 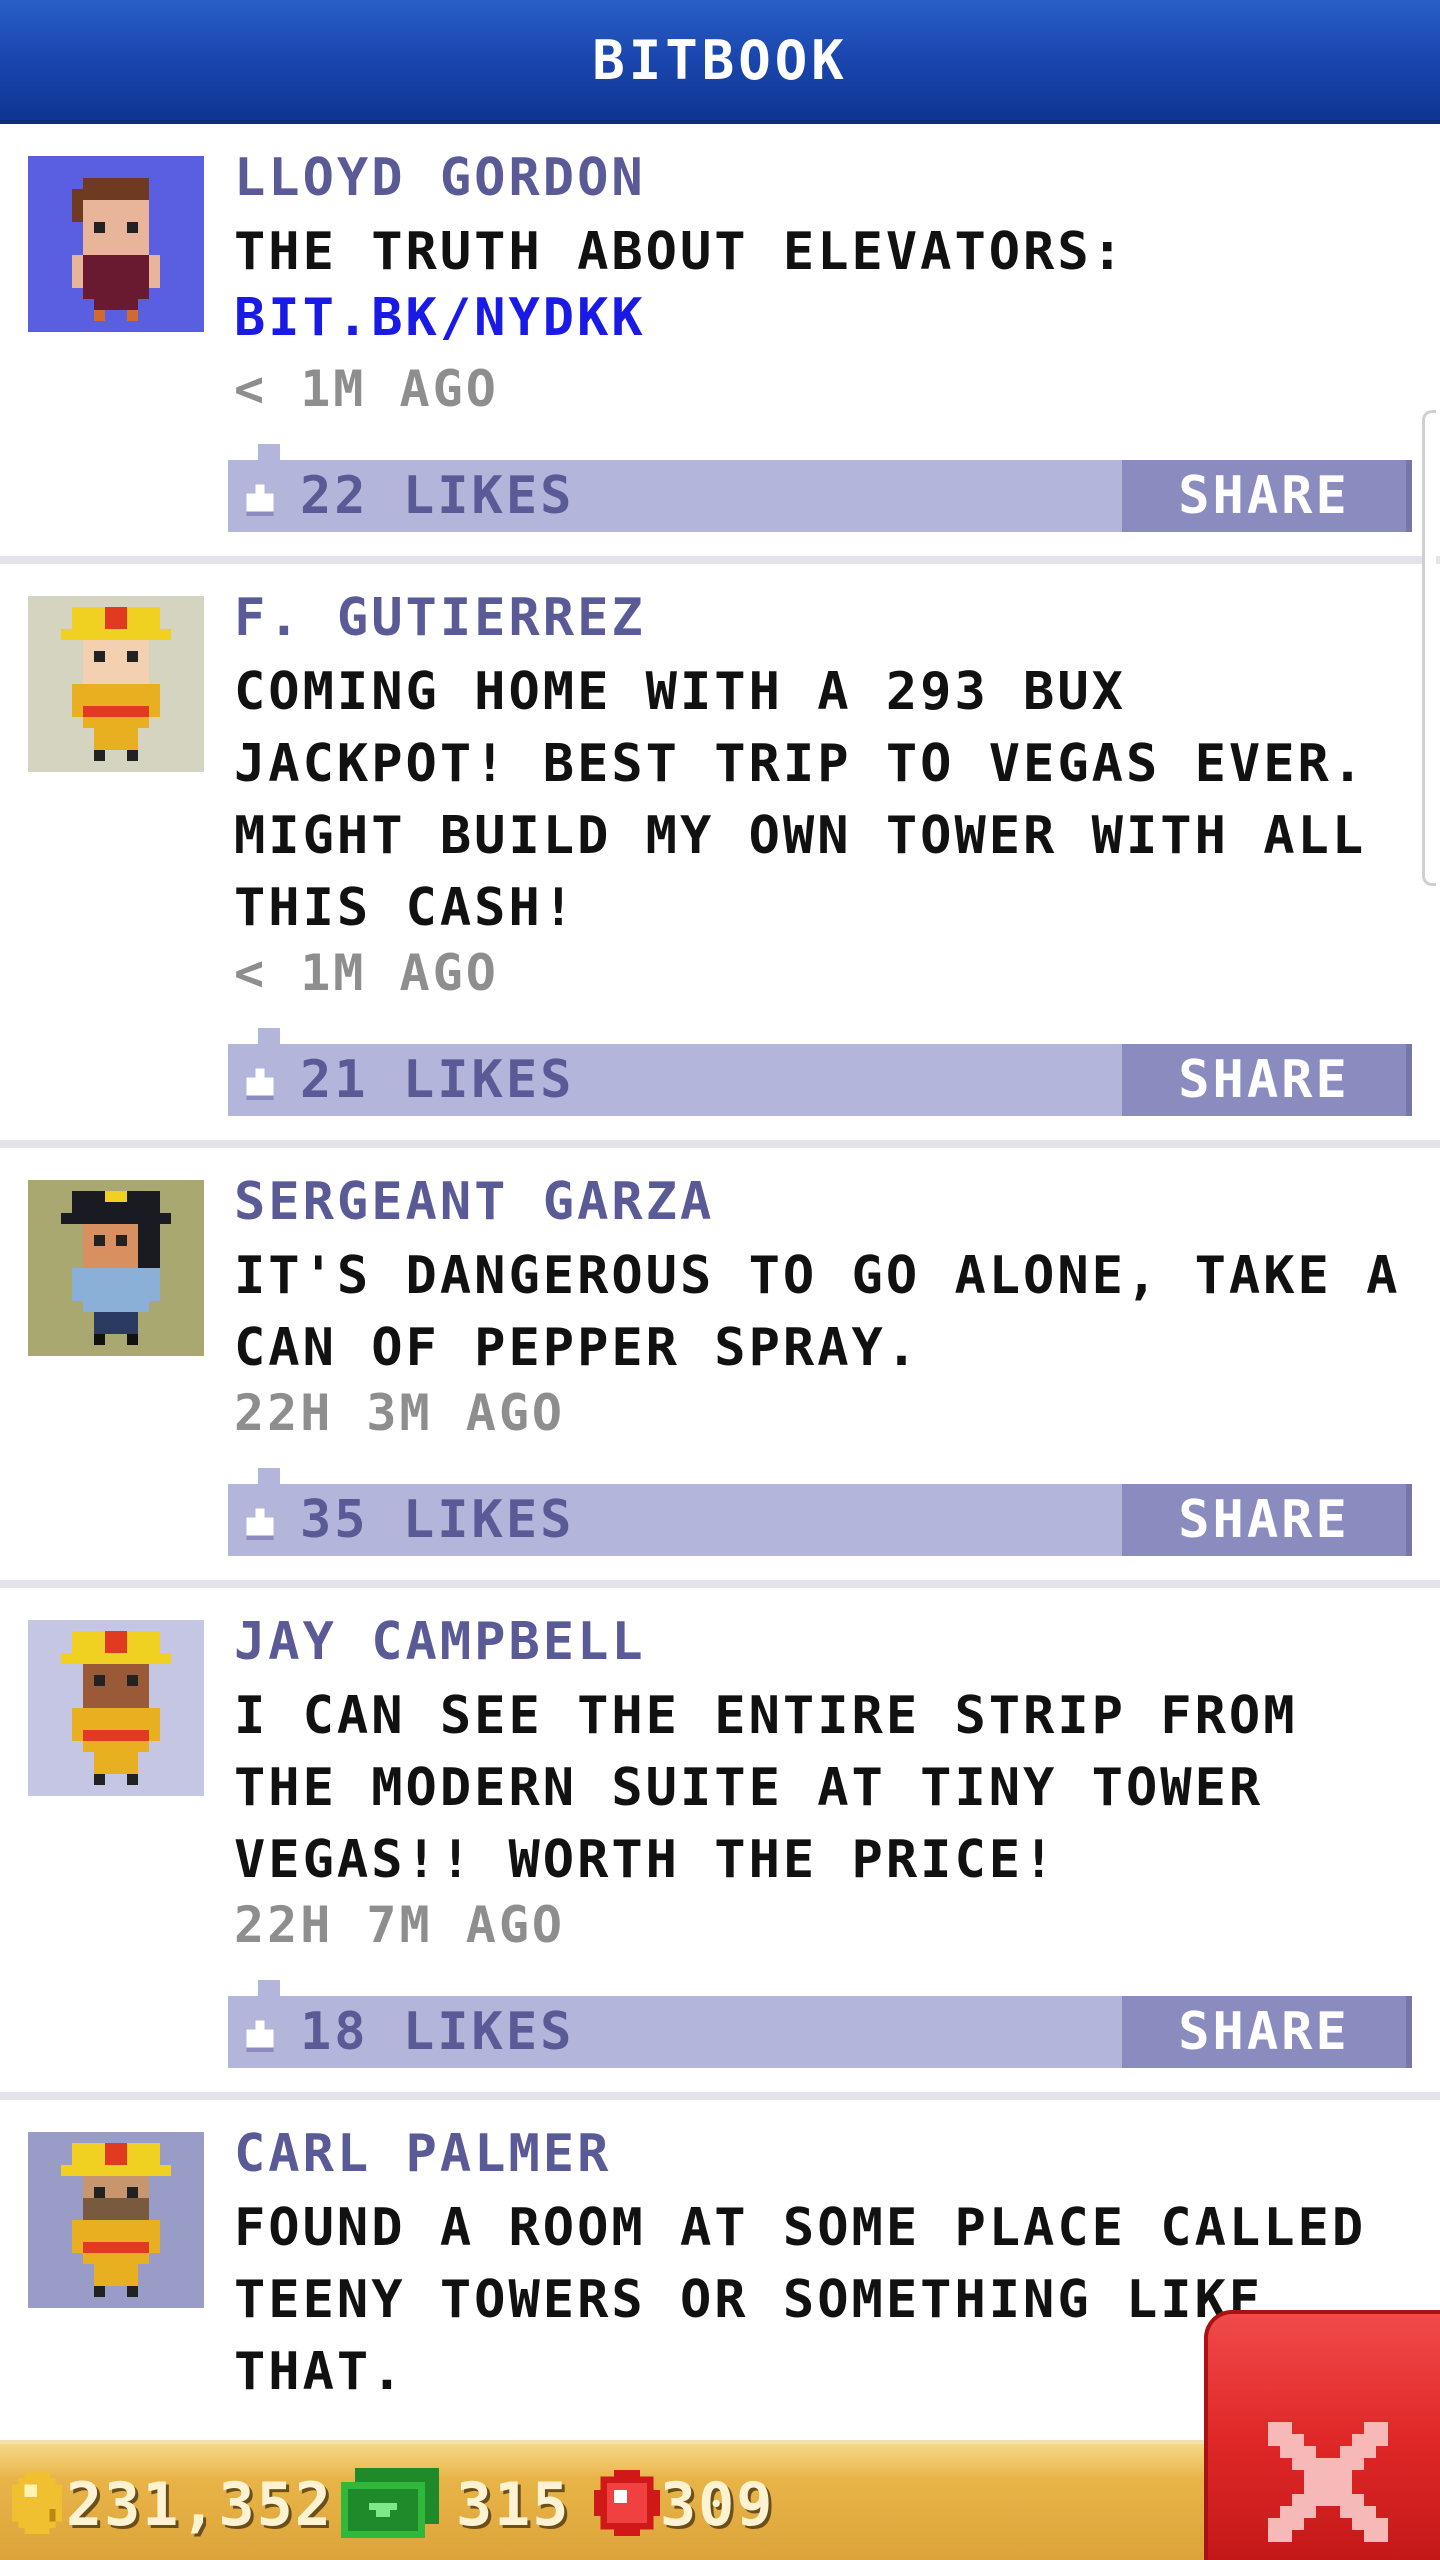 I want to click on header-bar: BITBOOK, so click(x=720, y=62).